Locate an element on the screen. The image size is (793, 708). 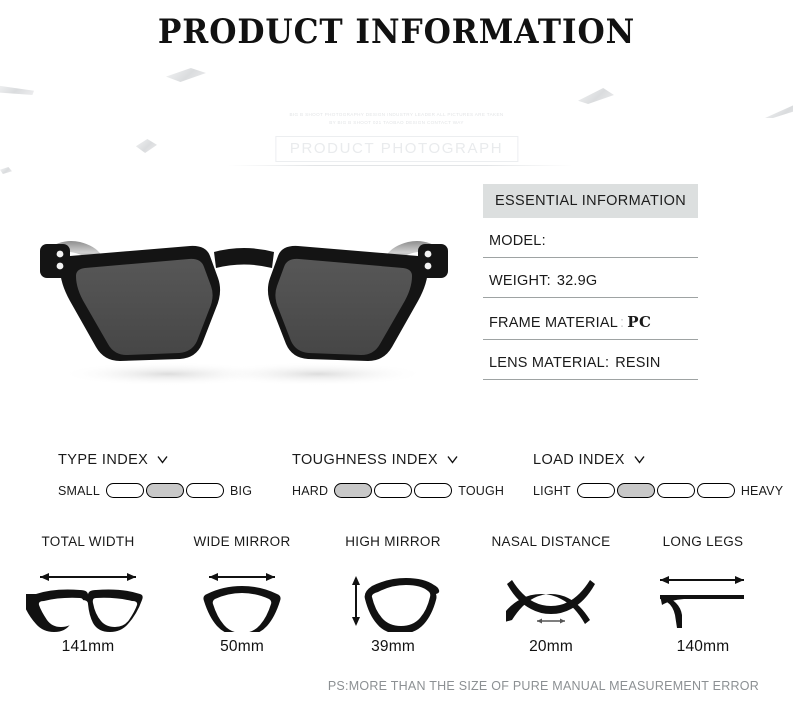
type-index-left-label: SMALL is located at coordinates (79, 490).